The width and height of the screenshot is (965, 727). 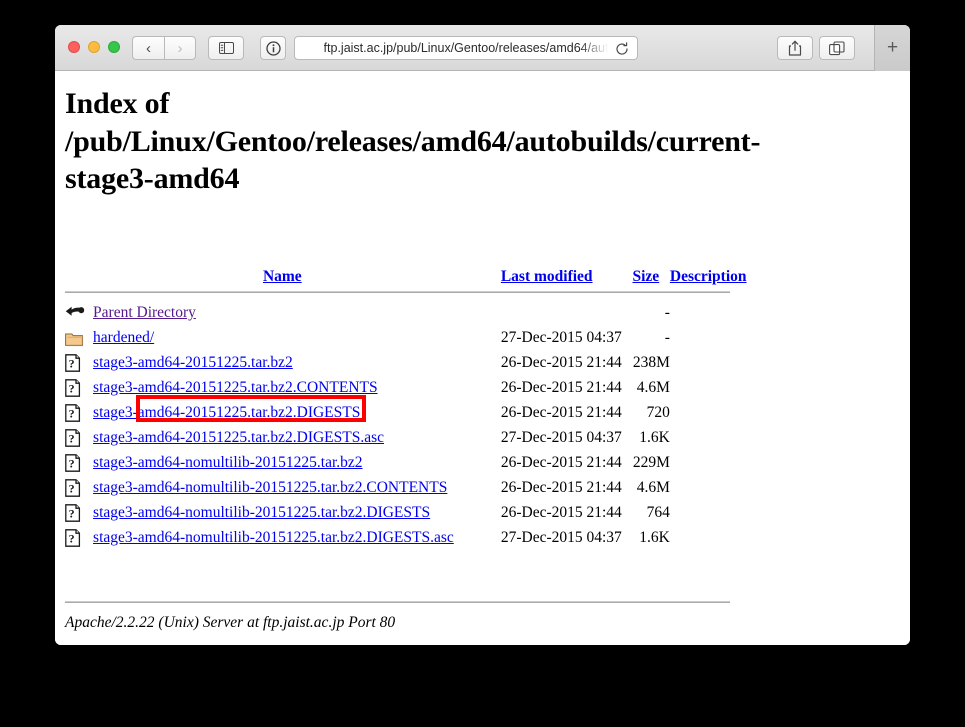 I want to click on file-link: Parent Directory, so click(x=144, y=312).